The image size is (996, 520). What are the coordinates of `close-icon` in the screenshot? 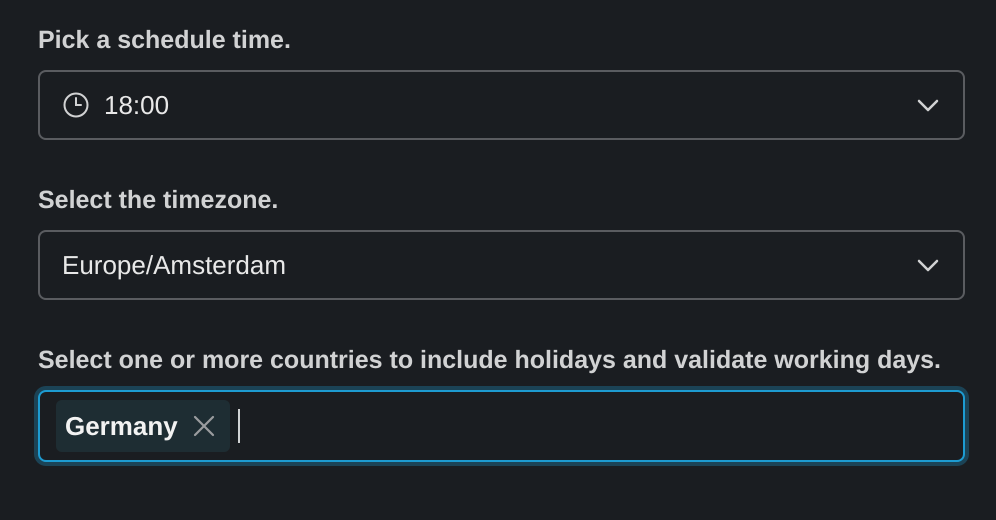 It's located at (204, 426).